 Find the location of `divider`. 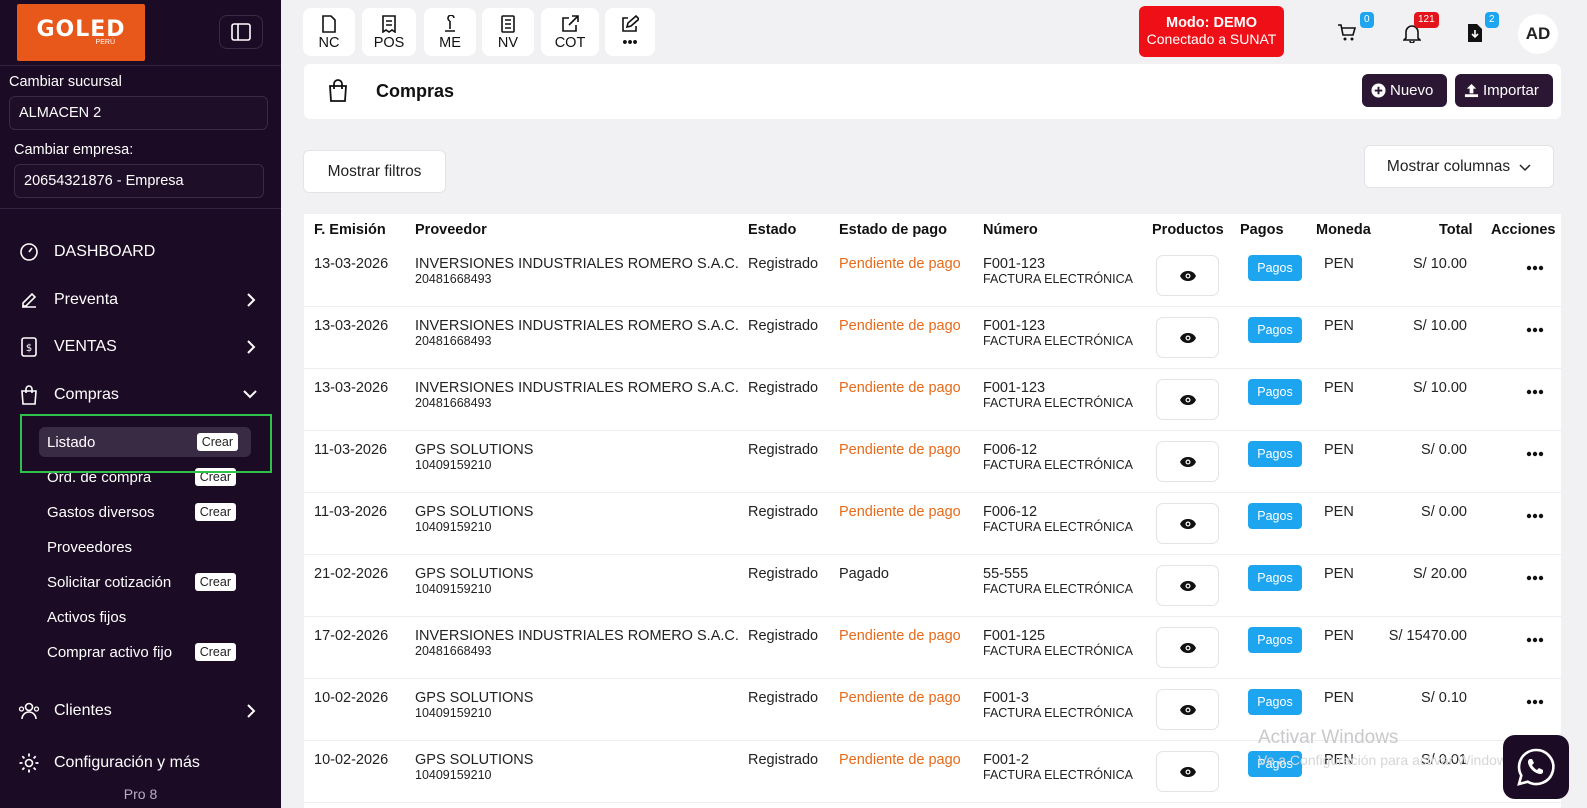

divider is located at coordinates (140, 65).